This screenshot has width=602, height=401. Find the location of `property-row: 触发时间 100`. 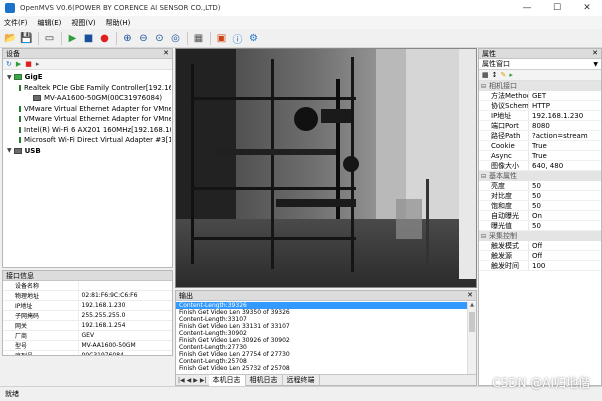

property-row: 触发时间 100 is located at coordinates (540, 266).